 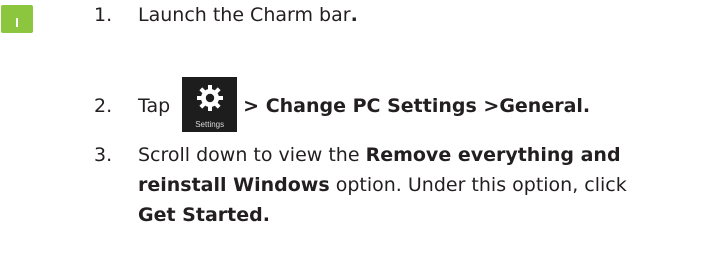 I want to click on touch-gesture-icon, so click(x=17, y=19).